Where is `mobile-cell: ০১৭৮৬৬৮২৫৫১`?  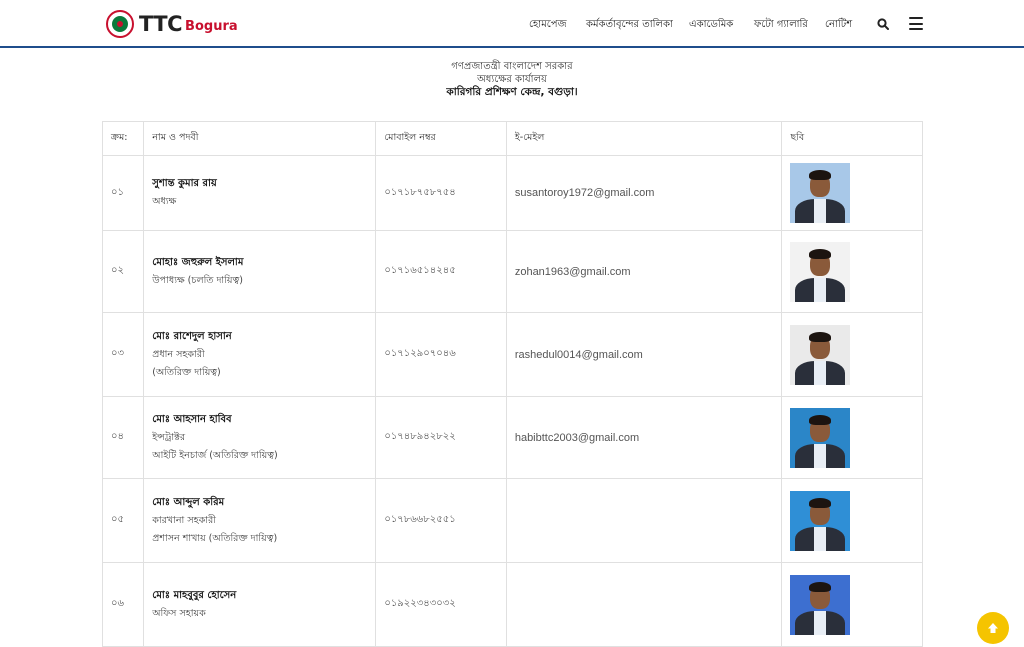
mobile-cell: ০১৭৮৬৬৮২৫৫১ is located at coordinates (441, 520).